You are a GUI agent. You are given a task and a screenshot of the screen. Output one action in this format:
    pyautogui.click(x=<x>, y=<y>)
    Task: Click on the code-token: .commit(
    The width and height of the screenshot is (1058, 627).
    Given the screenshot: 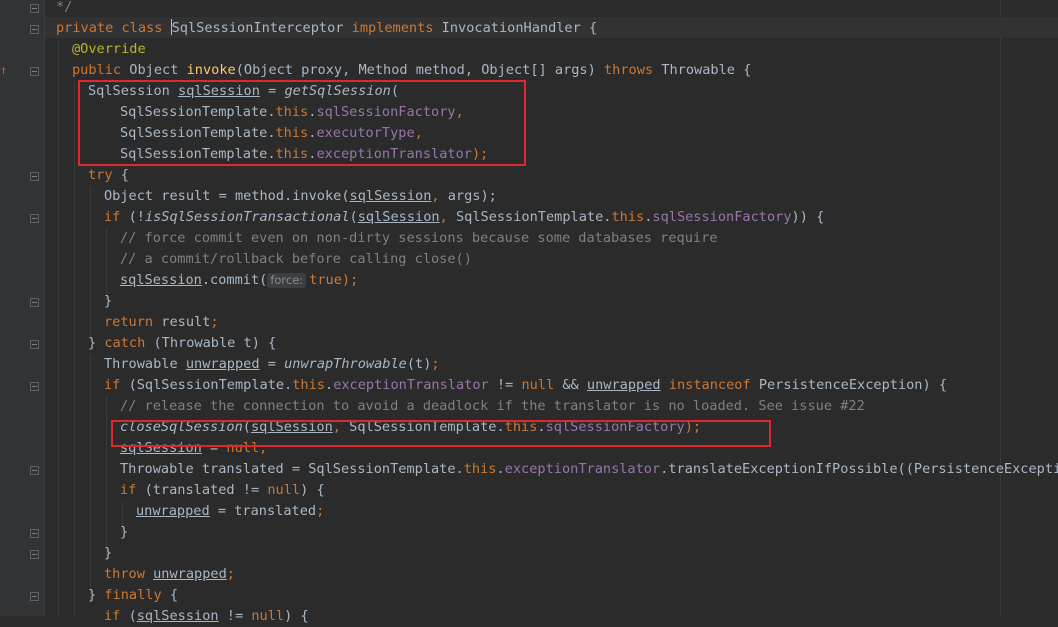 What is the action you would take?
    pyautogui.click(x=234, y=280)
    